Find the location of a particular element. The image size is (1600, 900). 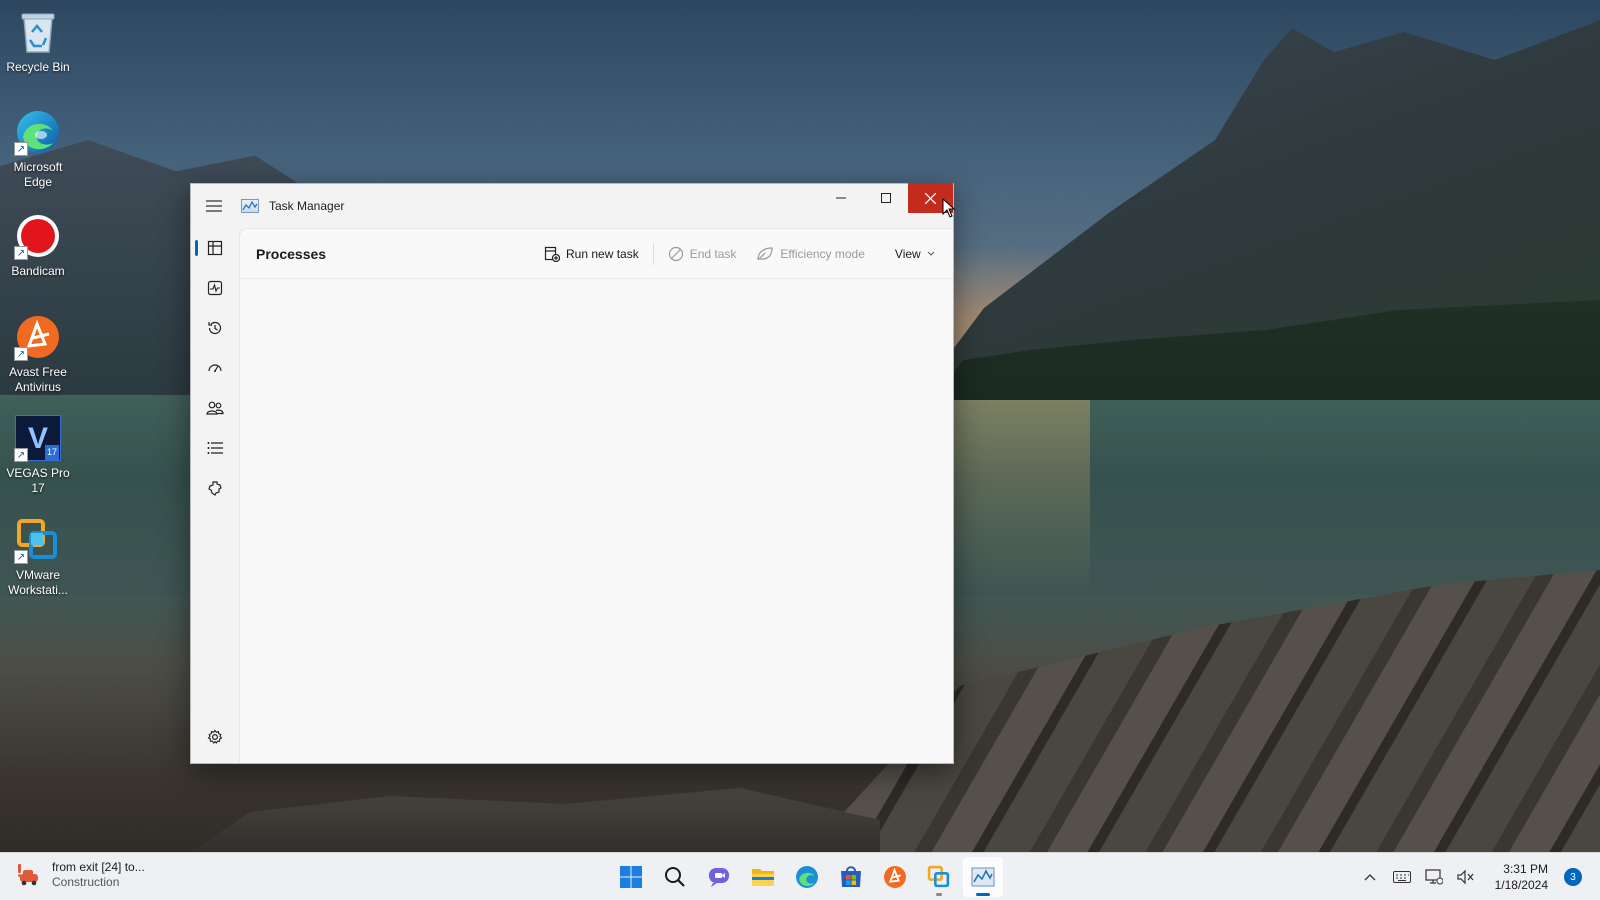

performance-icon is located at coordinates (215, 288).